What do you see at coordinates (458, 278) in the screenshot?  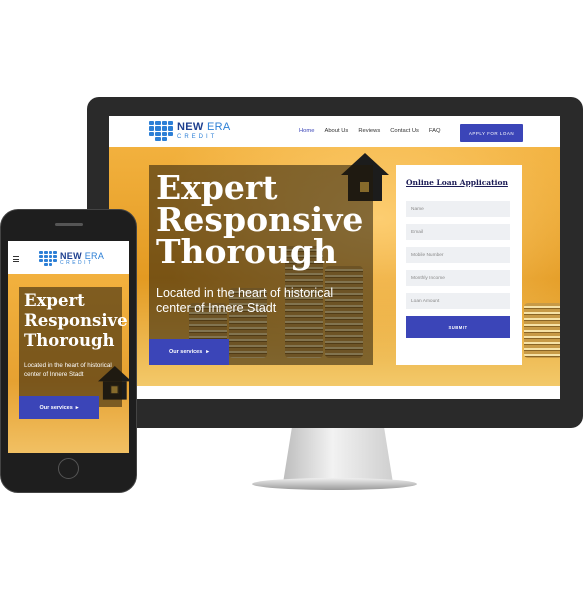 I see `monthly-income-field: Monthly Income` at bounding box center [458, 278].